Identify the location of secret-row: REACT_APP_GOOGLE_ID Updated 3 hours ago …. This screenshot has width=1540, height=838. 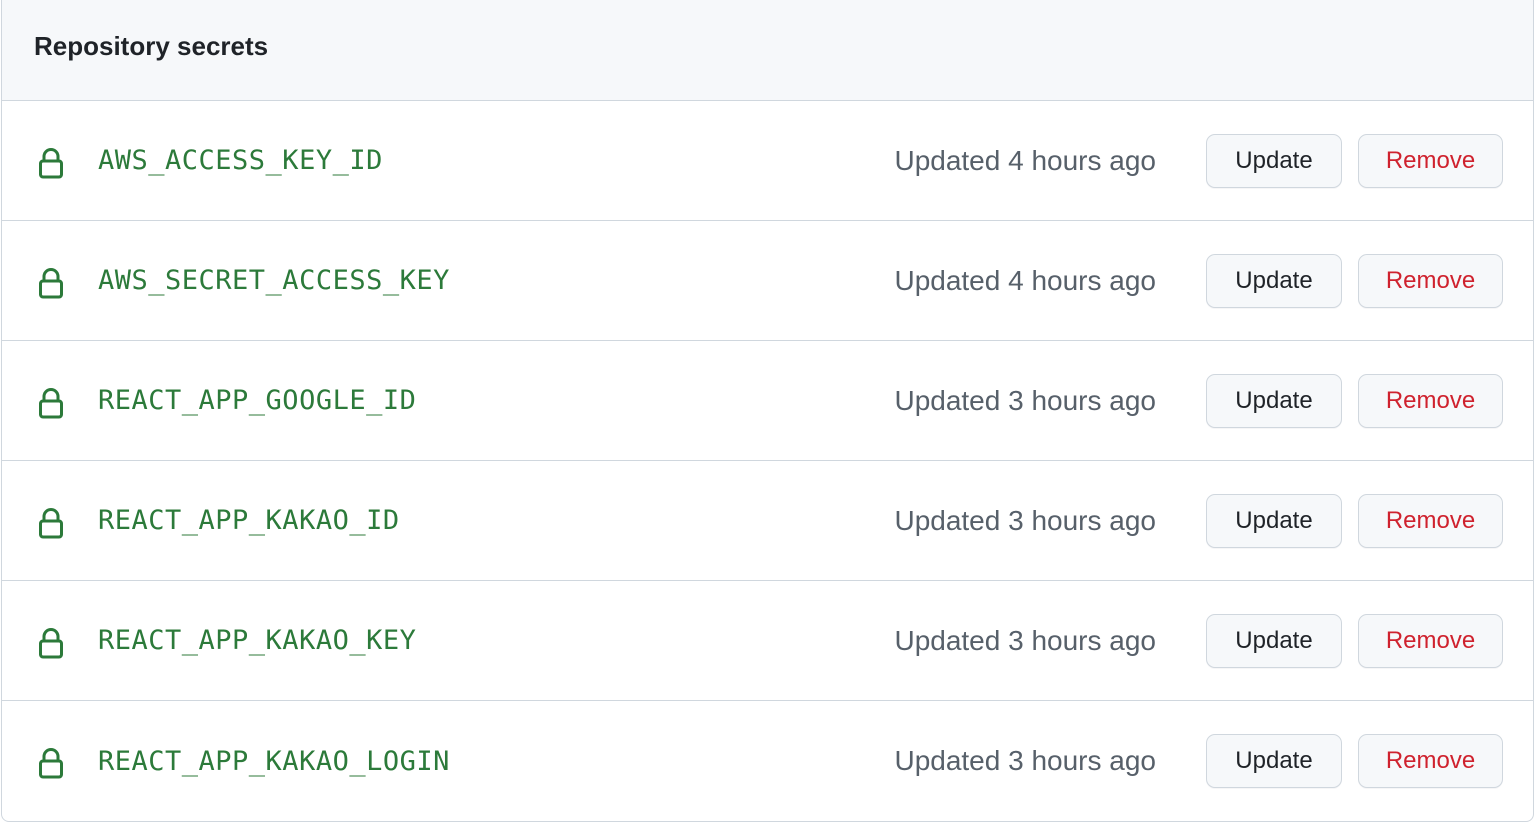
(767, 401).